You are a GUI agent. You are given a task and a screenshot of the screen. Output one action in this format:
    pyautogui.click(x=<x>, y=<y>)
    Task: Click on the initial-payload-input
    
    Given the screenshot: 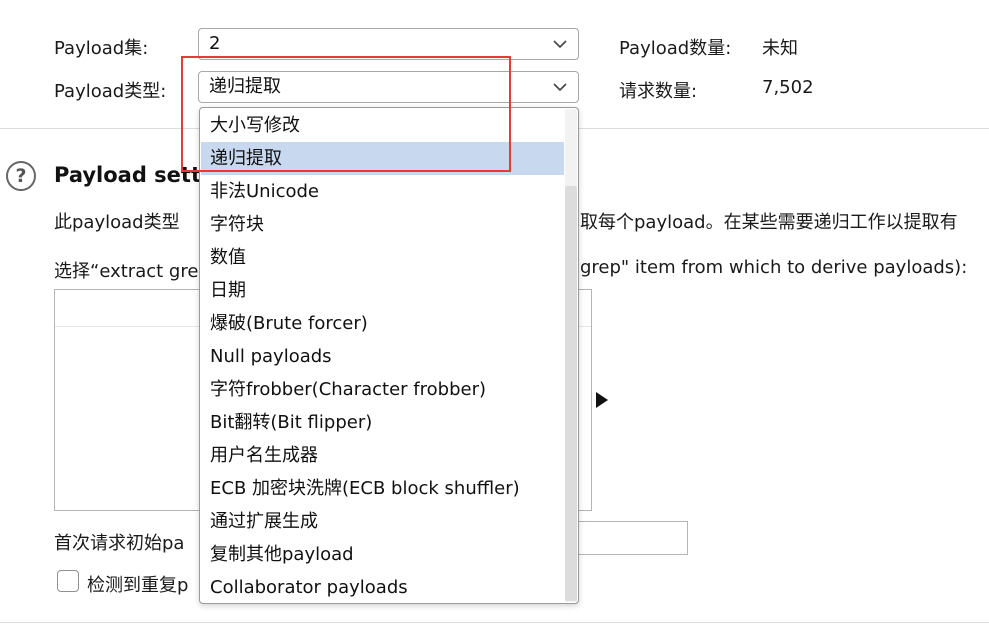 What is the action you would take?
    pyautogui.click(x=624, y=538)
    